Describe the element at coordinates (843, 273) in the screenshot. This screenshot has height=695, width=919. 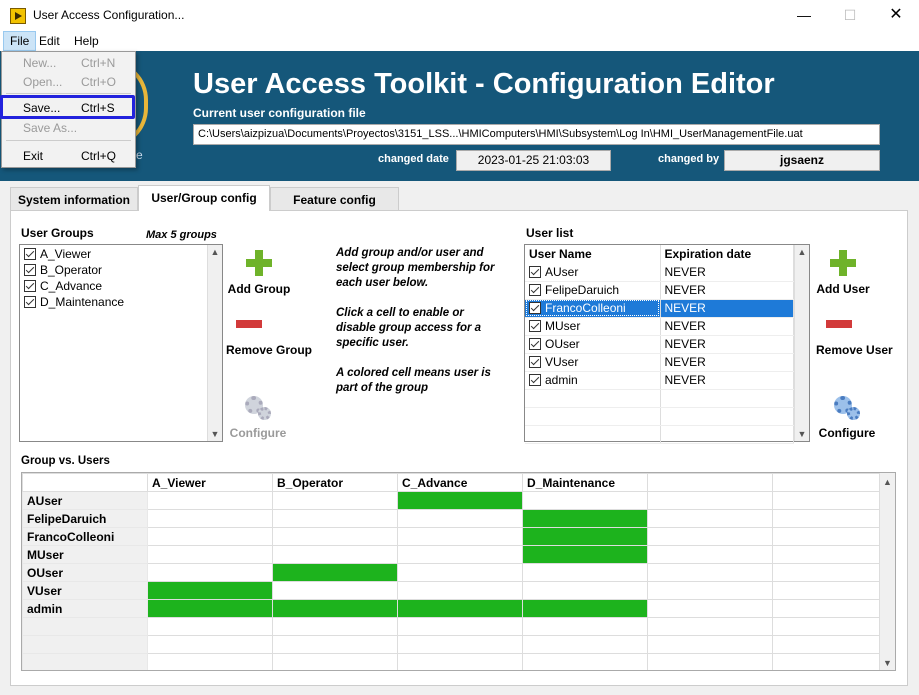
I see `add-user-button: Add User` at that location.